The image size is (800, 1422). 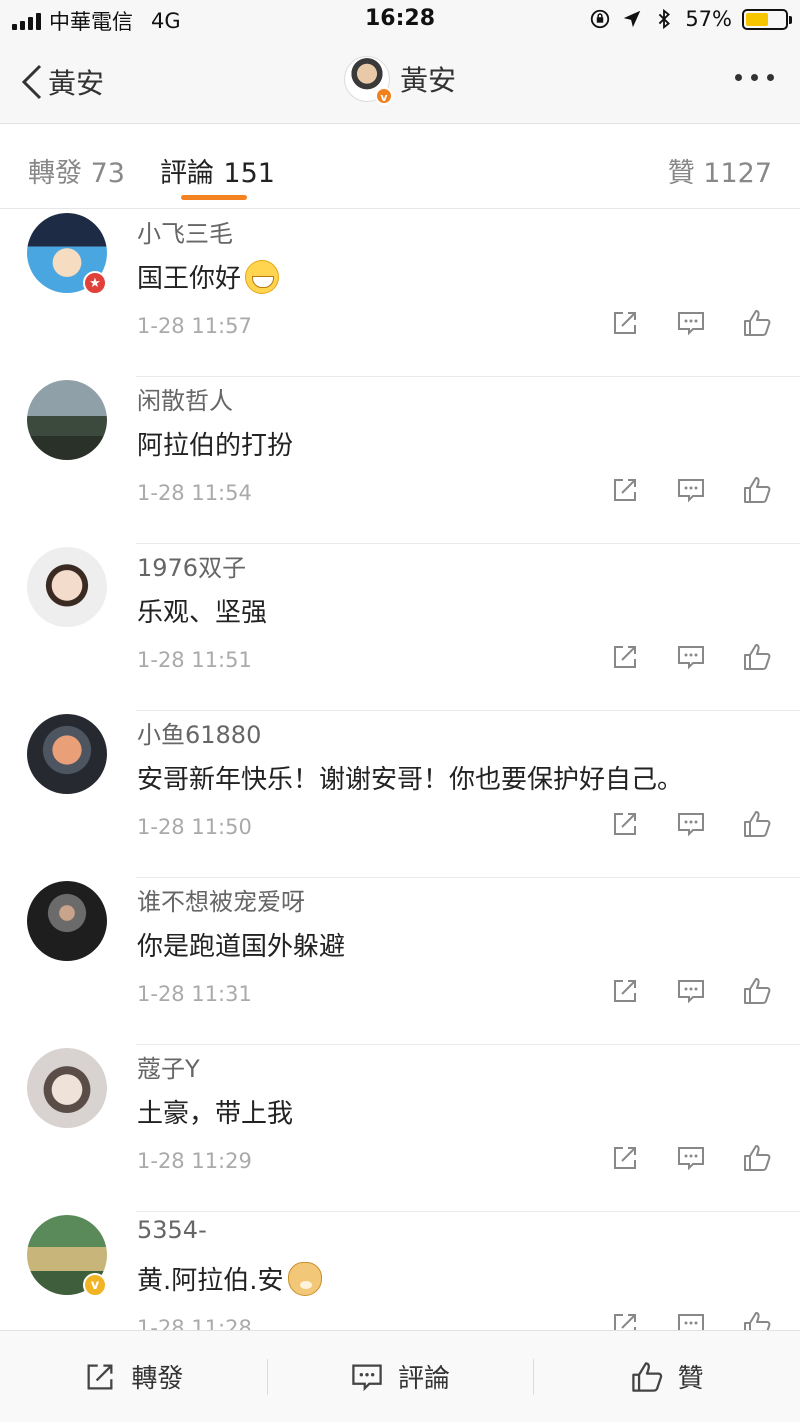 What do you see at coordinates (168, 1066) in the screenshot?
I see `comment-username: 蔻子Y` at bounding box center [168, 1066].